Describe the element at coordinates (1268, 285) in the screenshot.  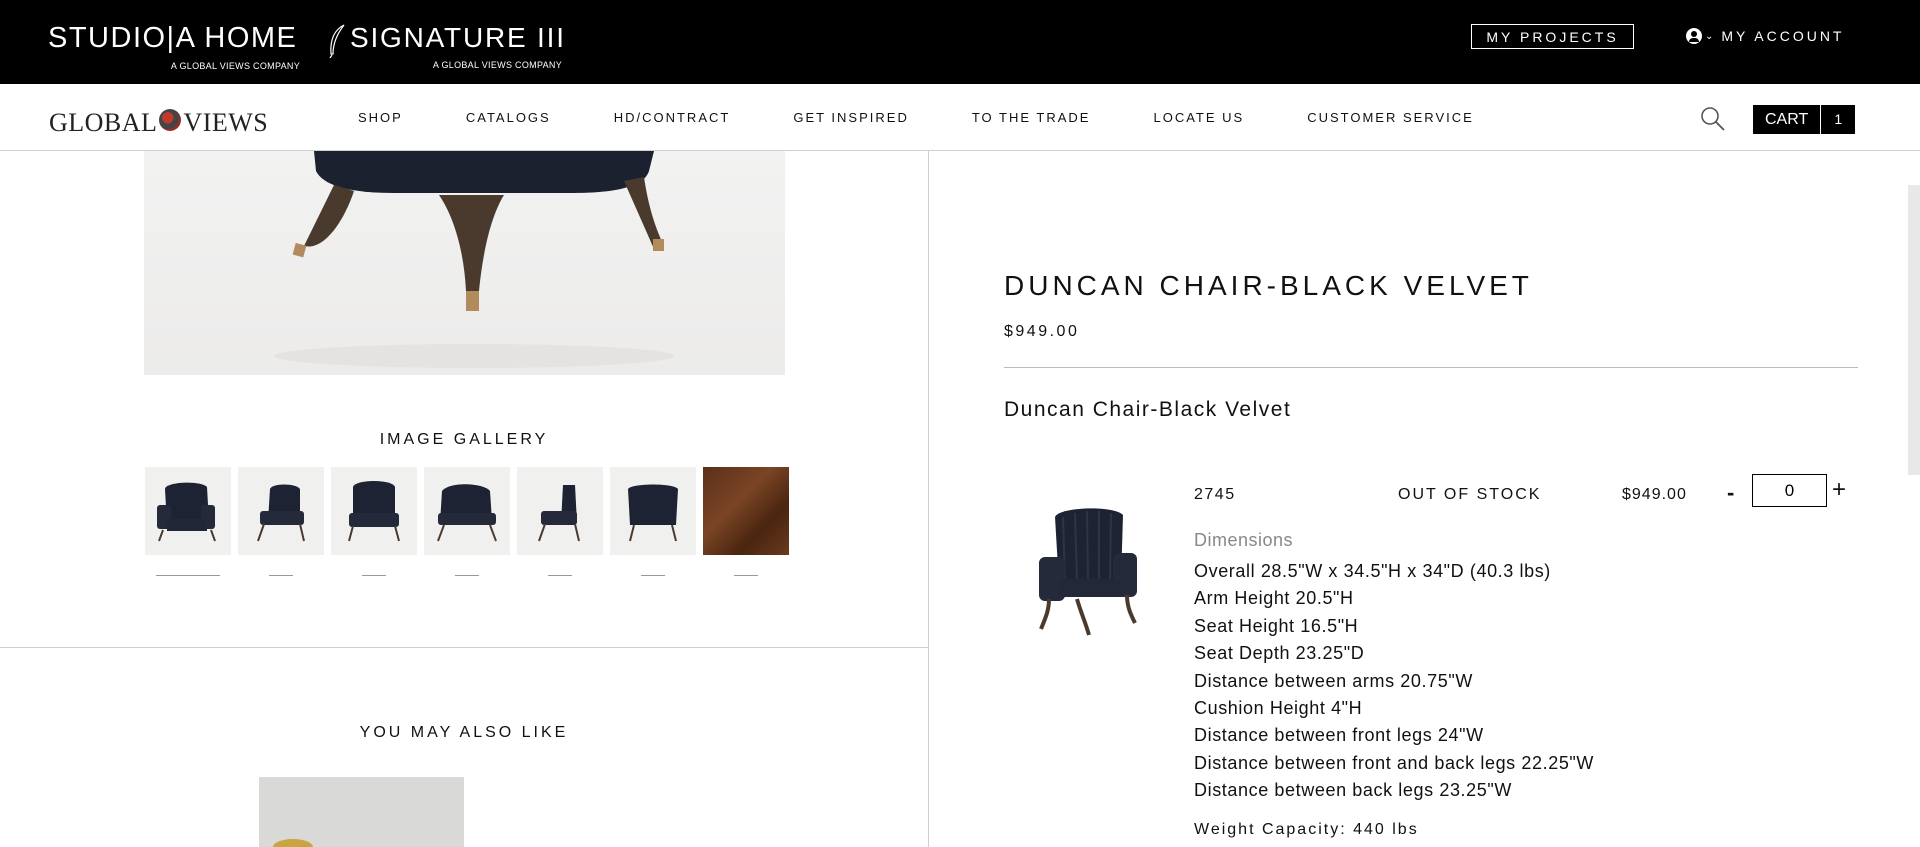
I see `product-title: DUNCAN CHAIR-BLACK VELVET` at that location.